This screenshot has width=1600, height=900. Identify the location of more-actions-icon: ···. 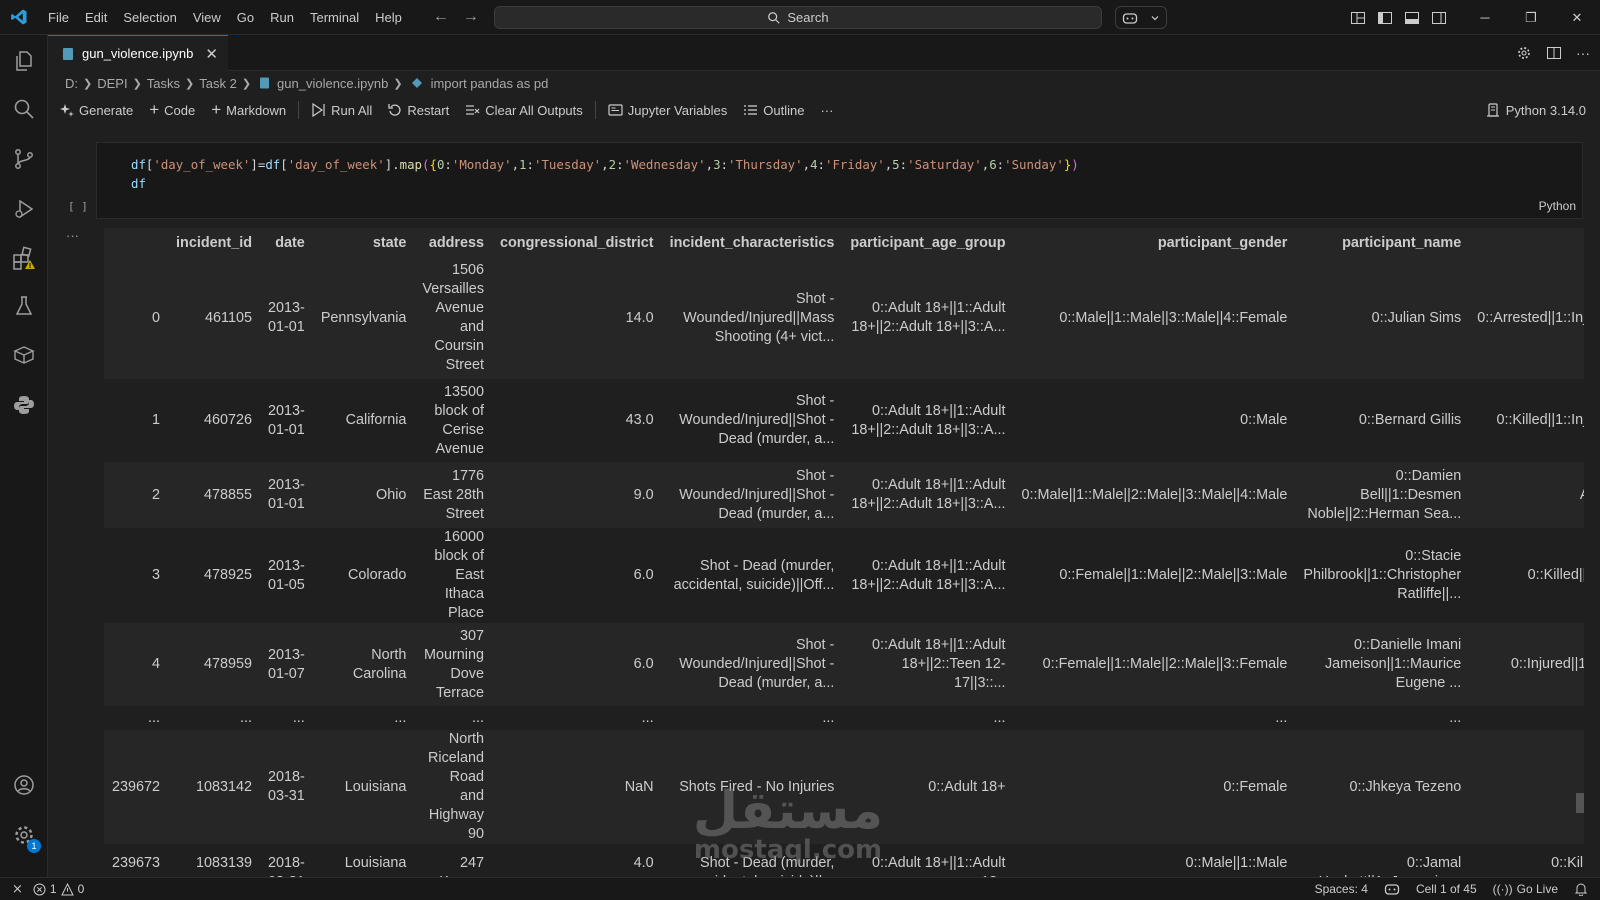
(1583, 53).